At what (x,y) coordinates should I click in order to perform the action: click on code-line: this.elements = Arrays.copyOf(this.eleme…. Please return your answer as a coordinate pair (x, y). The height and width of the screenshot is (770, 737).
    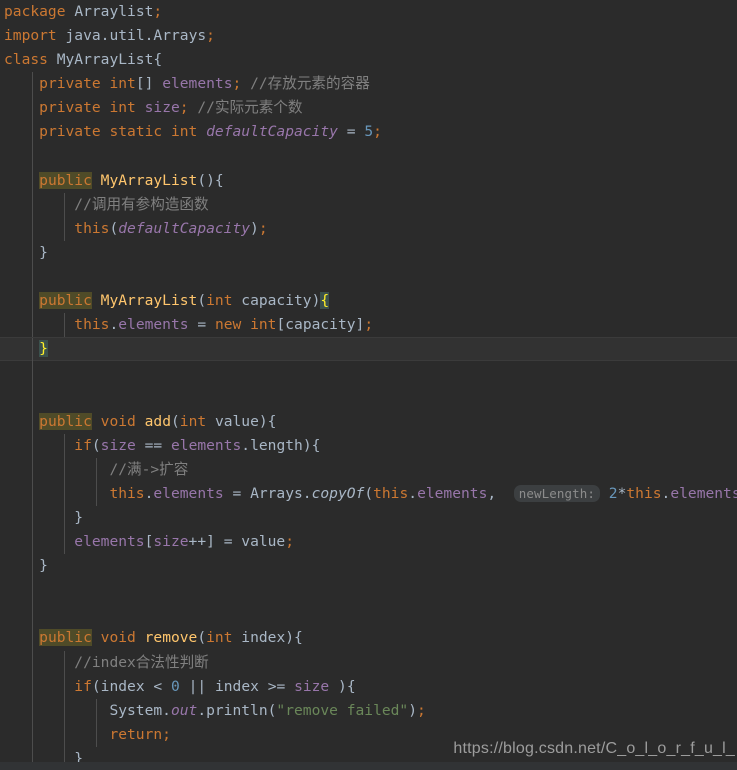
    Looking at the image, I should click on (368, 493).